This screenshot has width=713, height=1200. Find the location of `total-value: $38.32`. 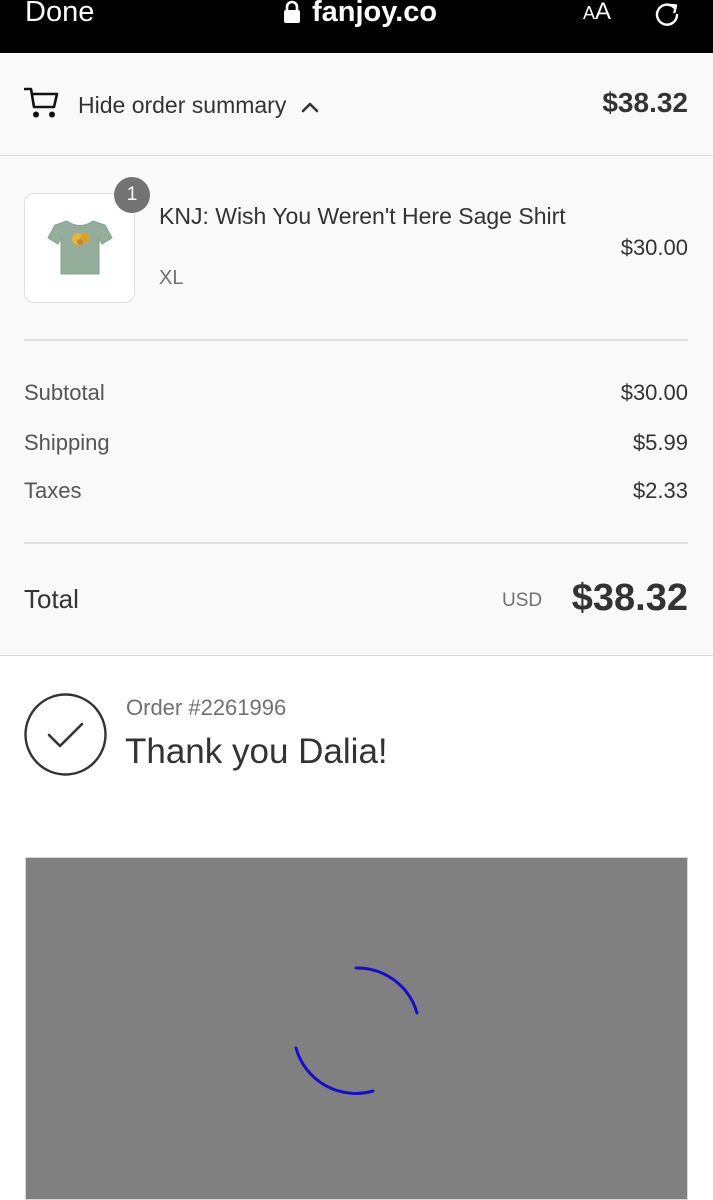

total-value: $38.32 is located at coordinates (629, 598).